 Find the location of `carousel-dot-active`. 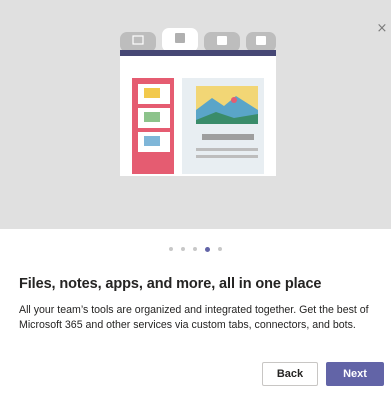

carousel-dot-active is located at coordinates (207, 249).